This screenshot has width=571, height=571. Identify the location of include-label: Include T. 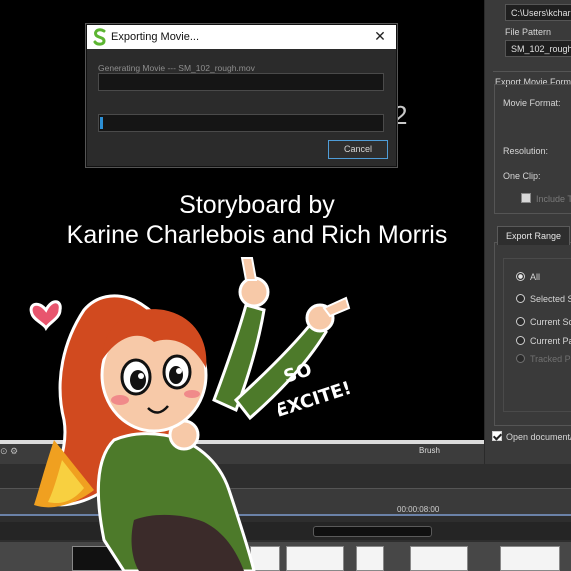
(553, 199).